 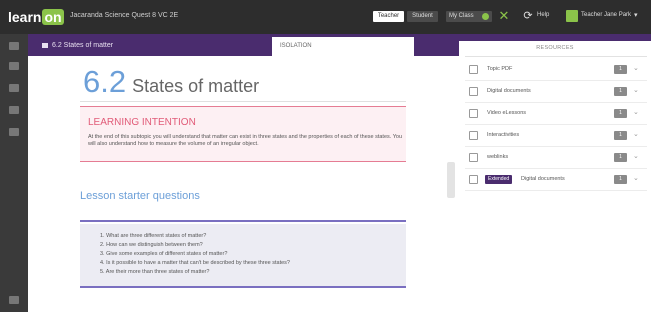 I want to click on tab-isolation: ISOLATION, so click(x=343, y=46).